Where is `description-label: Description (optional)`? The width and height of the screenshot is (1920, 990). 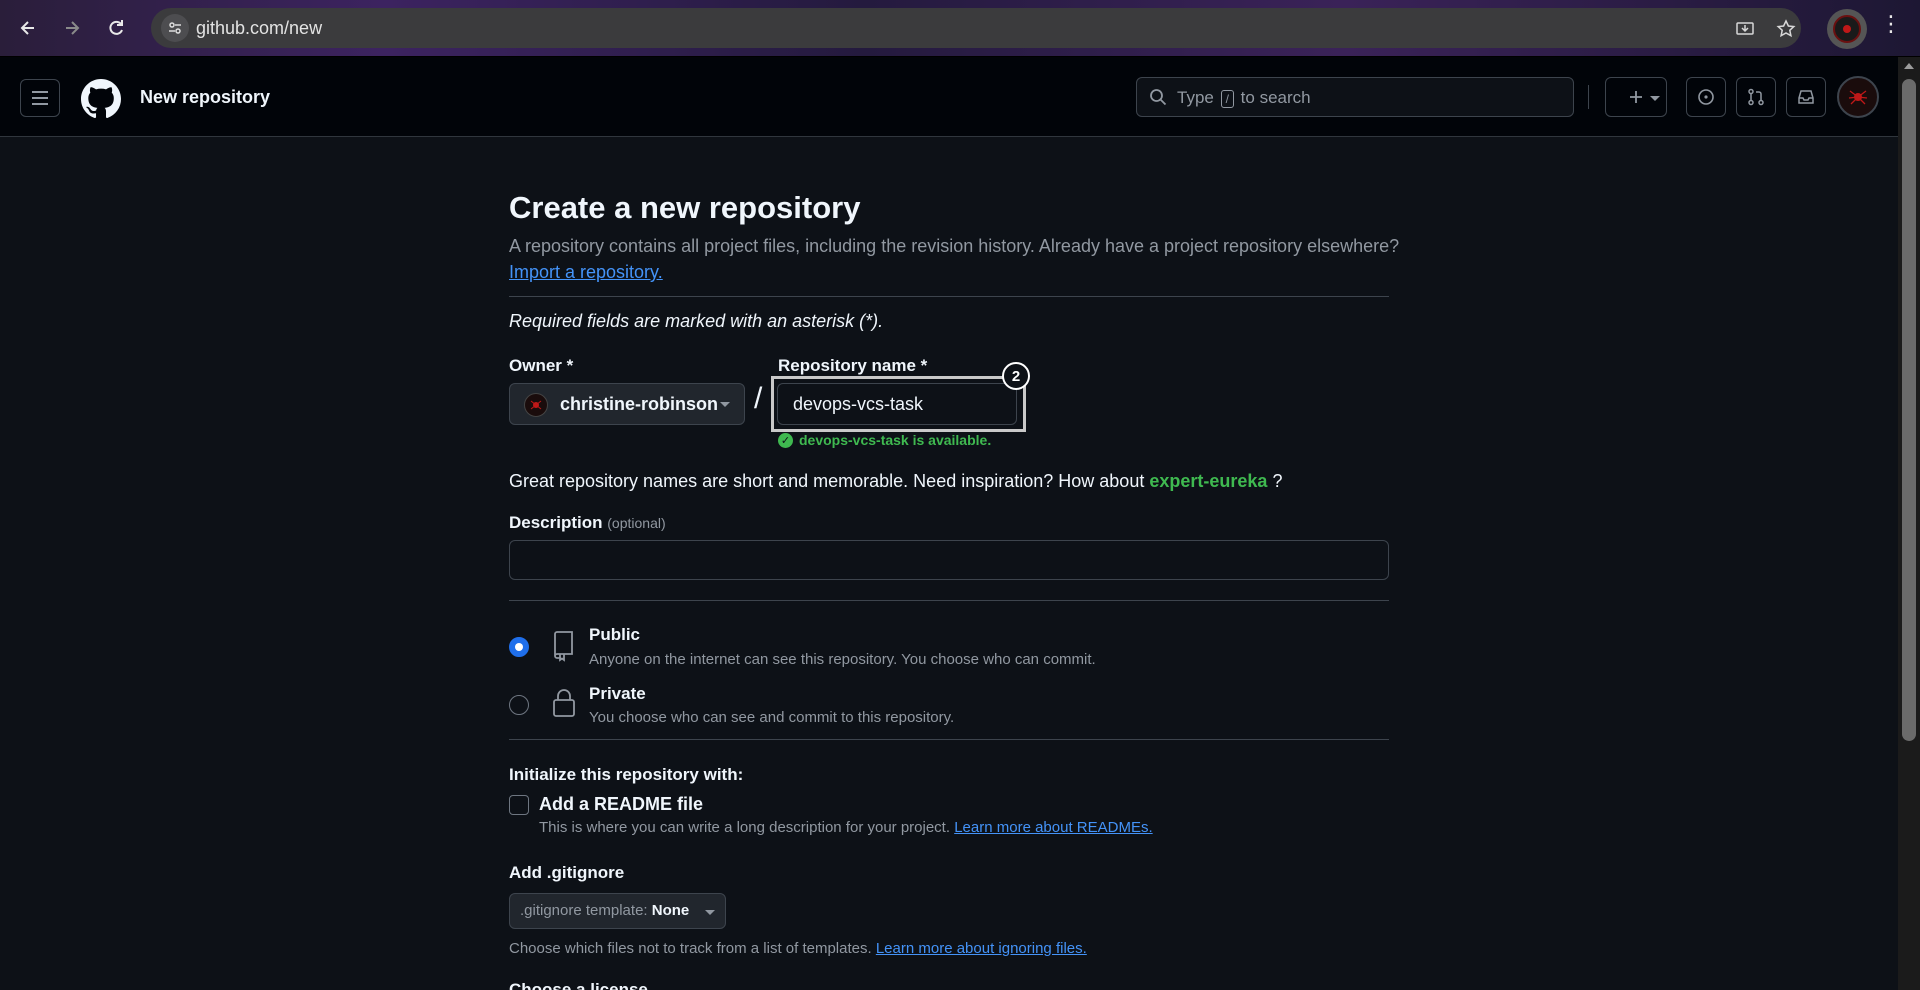 description-label: Description (optional) is located at coordinates (587, 522).